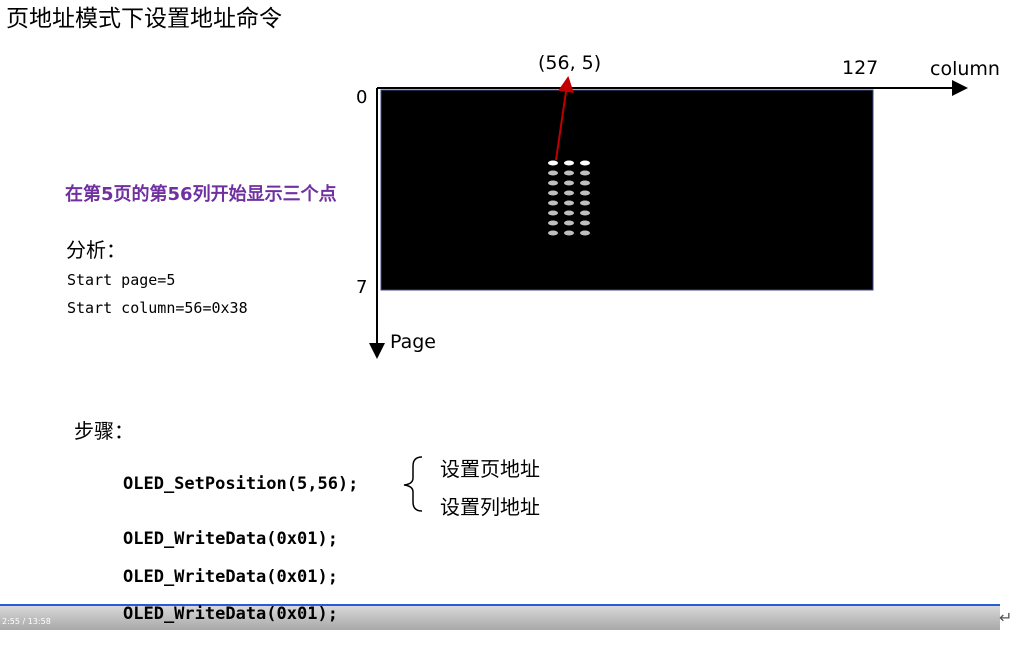  What do you see at coordinates (490, 507) in the screenshot?
I see `code-note: 设置列地址` at bounding box center [490, 507].